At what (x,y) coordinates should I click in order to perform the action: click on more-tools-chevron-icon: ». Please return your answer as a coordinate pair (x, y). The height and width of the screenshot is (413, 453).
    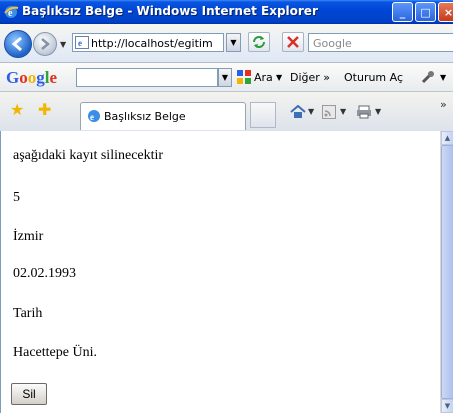
    Looking at the image, I should click on (443, 104).